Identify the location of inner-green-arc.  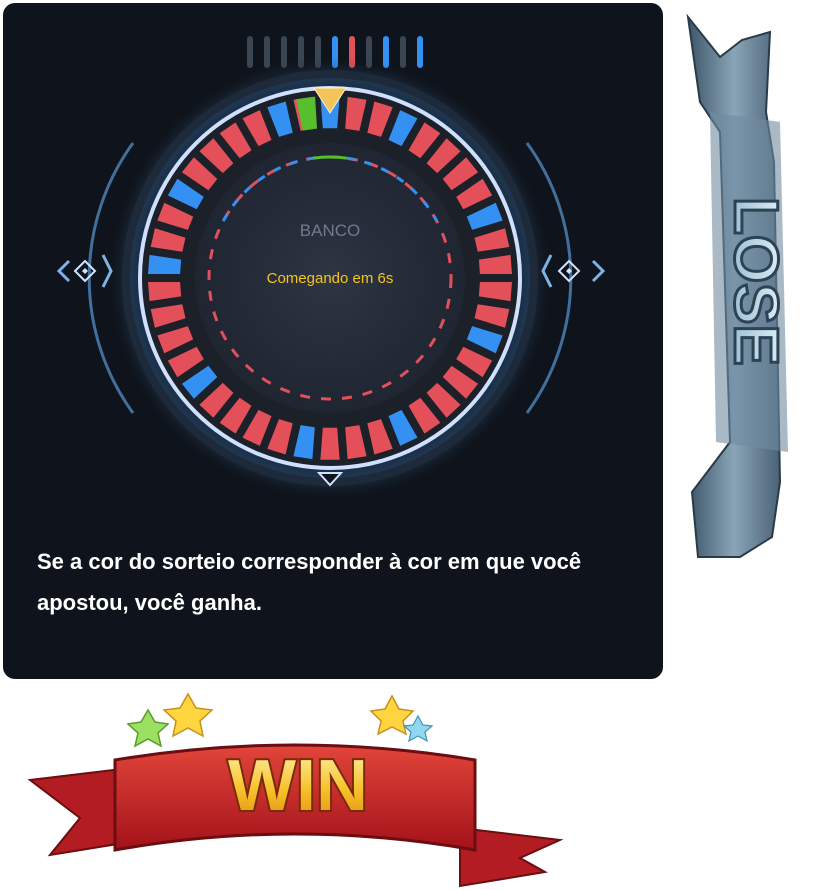
(330, 157).